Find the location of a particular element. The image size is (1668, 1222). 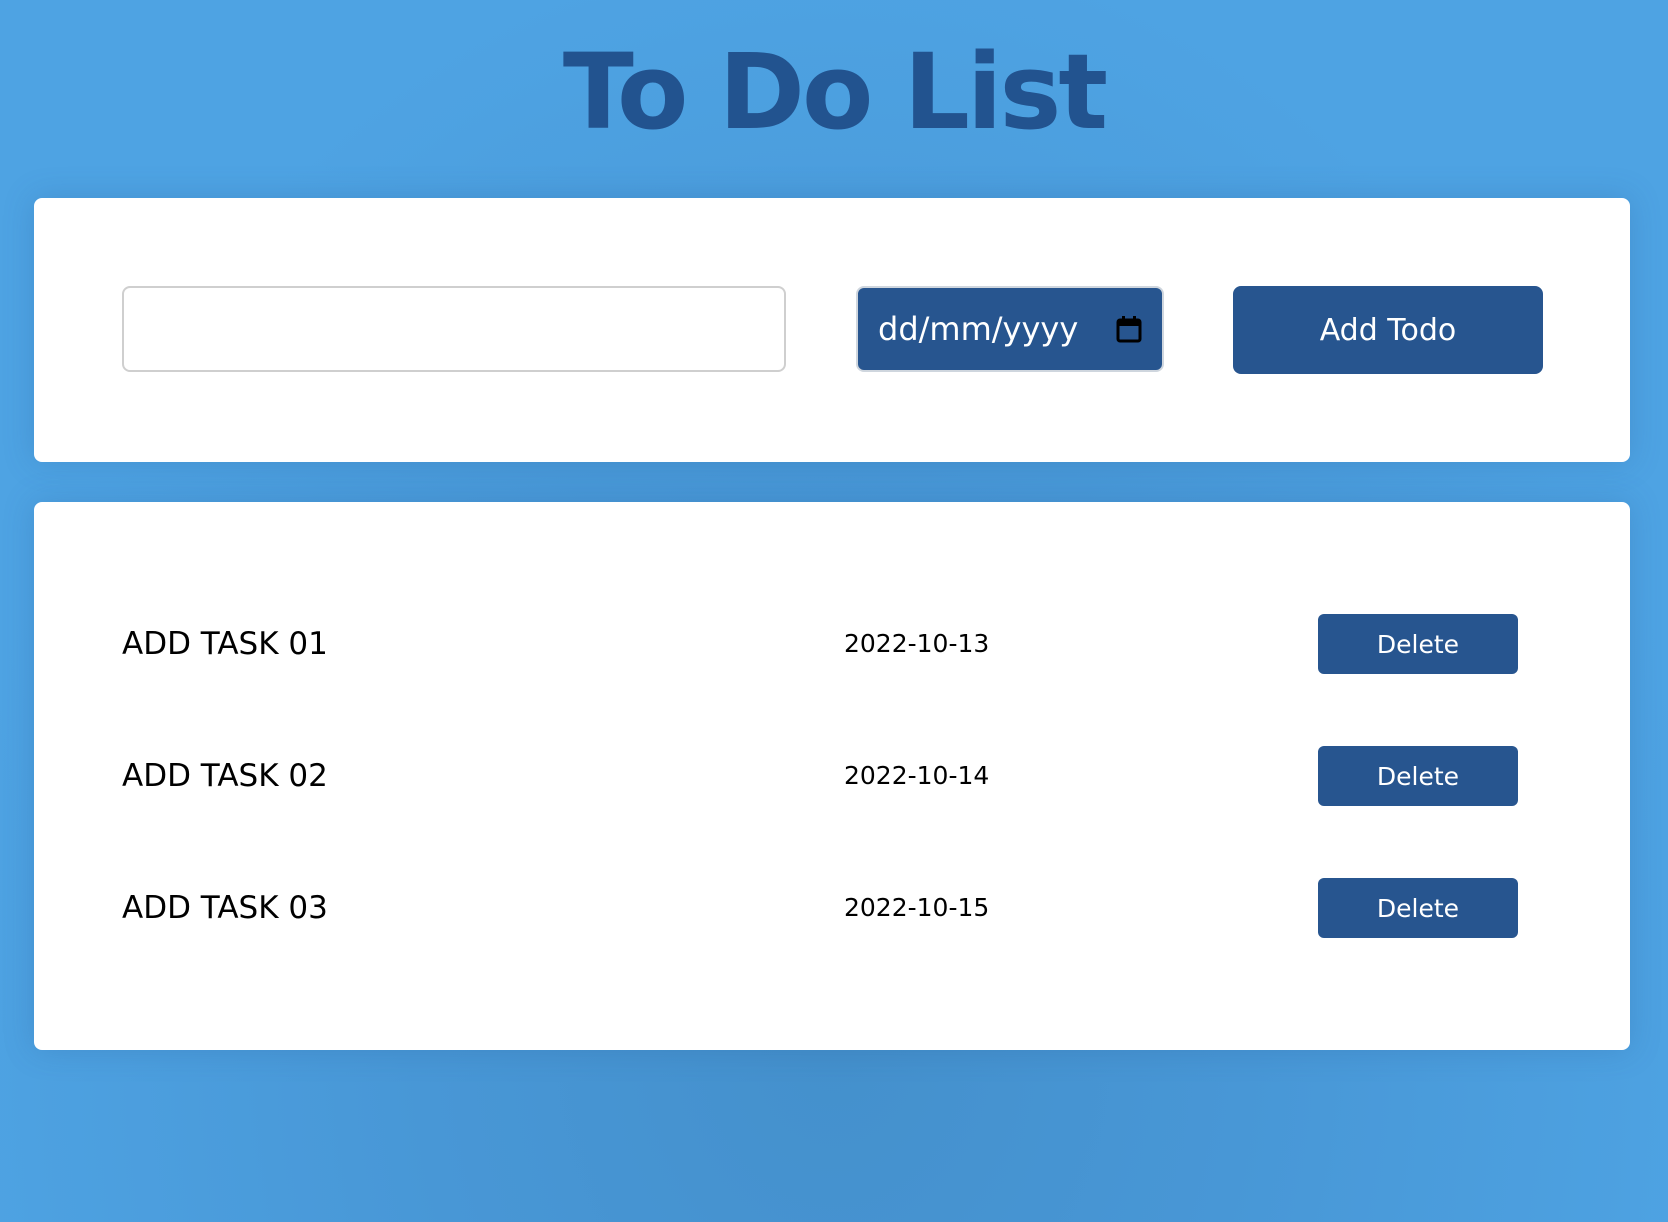

add-todo-button: Add Todo is located at coordinates (1388, 330).